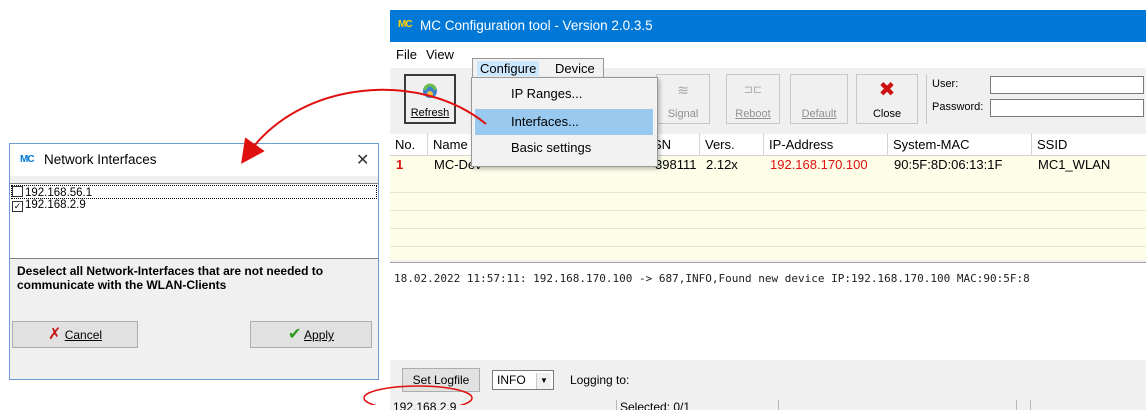  I want to click on menu-configure: Configure, so click(508, 68).